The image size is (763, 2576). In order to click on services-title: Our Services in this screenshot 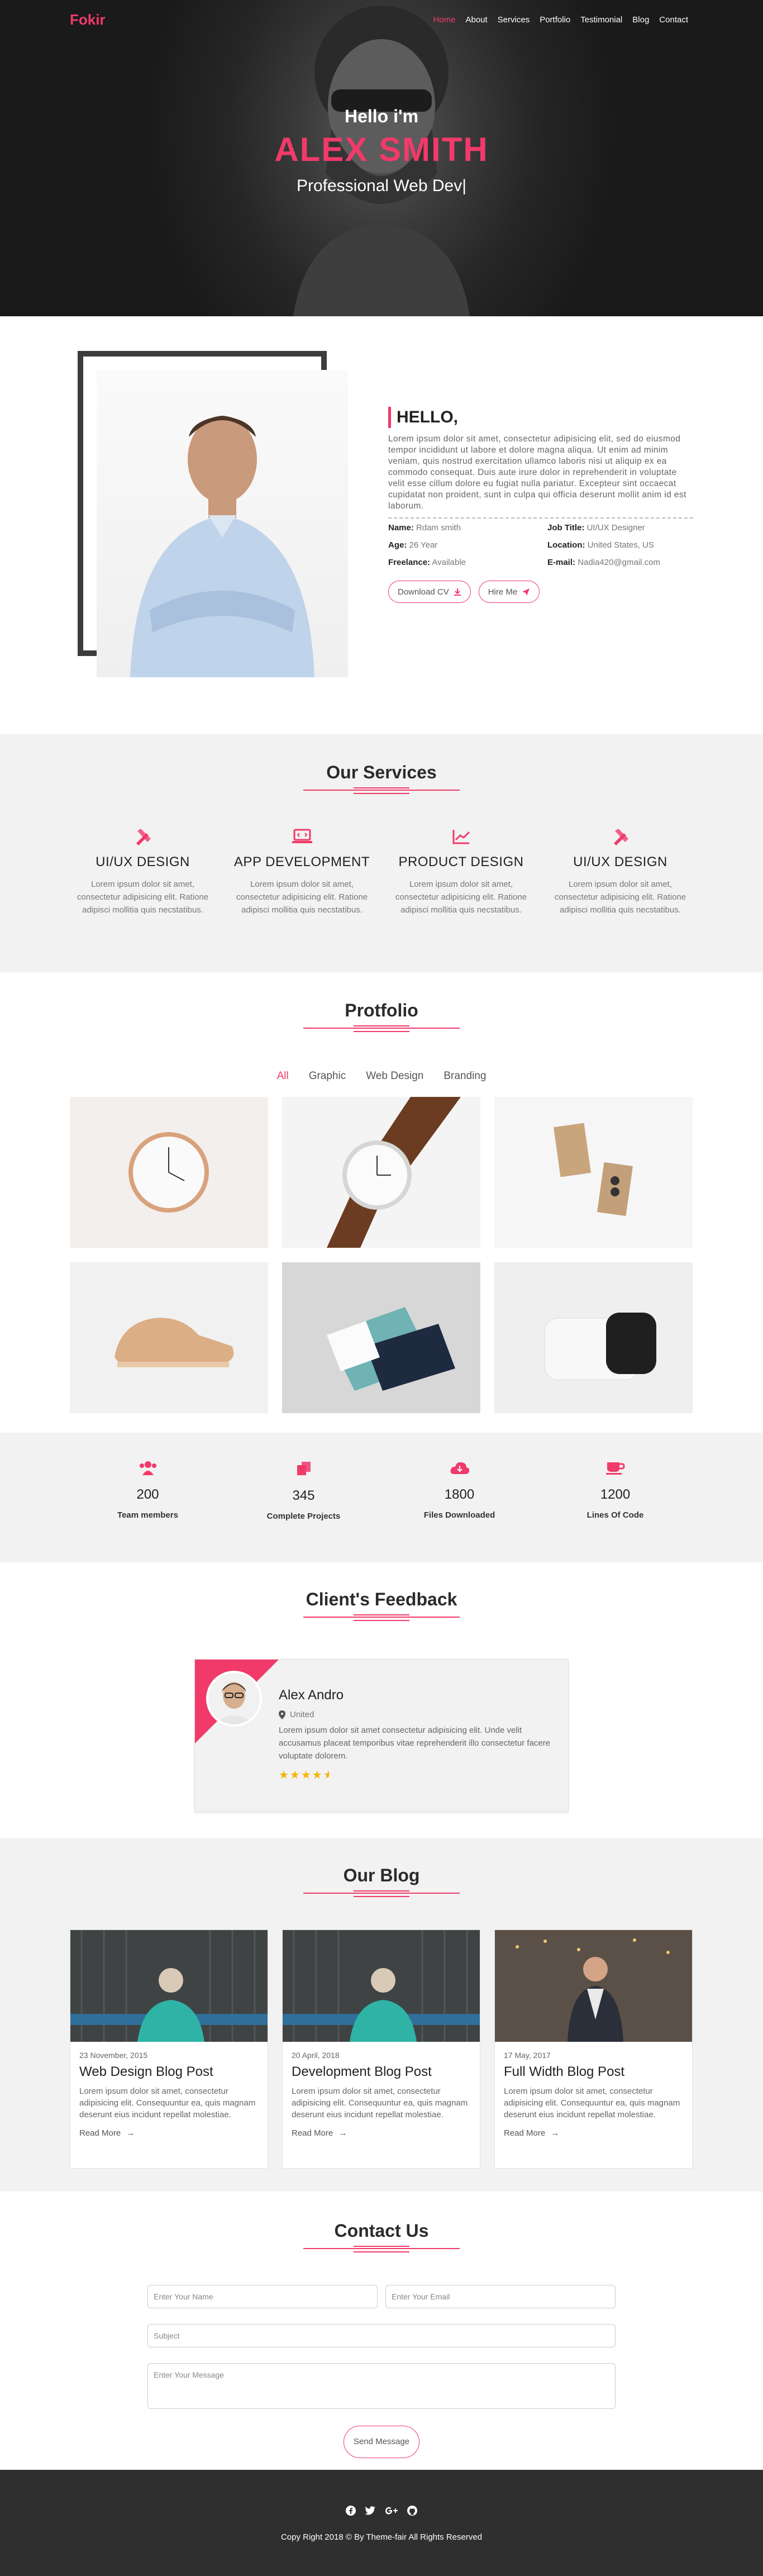, I will do `click(381, 772)`.